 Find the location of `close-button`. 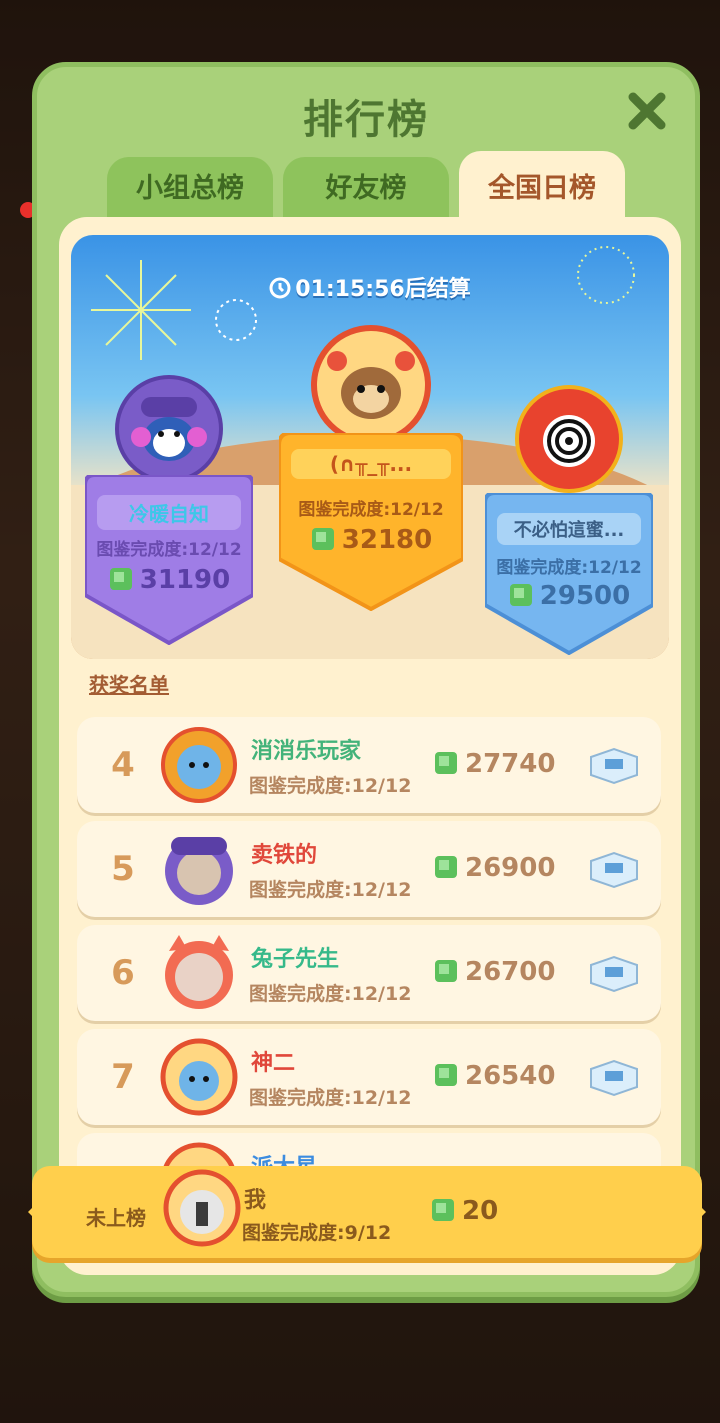

close-button is located at coordinates (647, 111).